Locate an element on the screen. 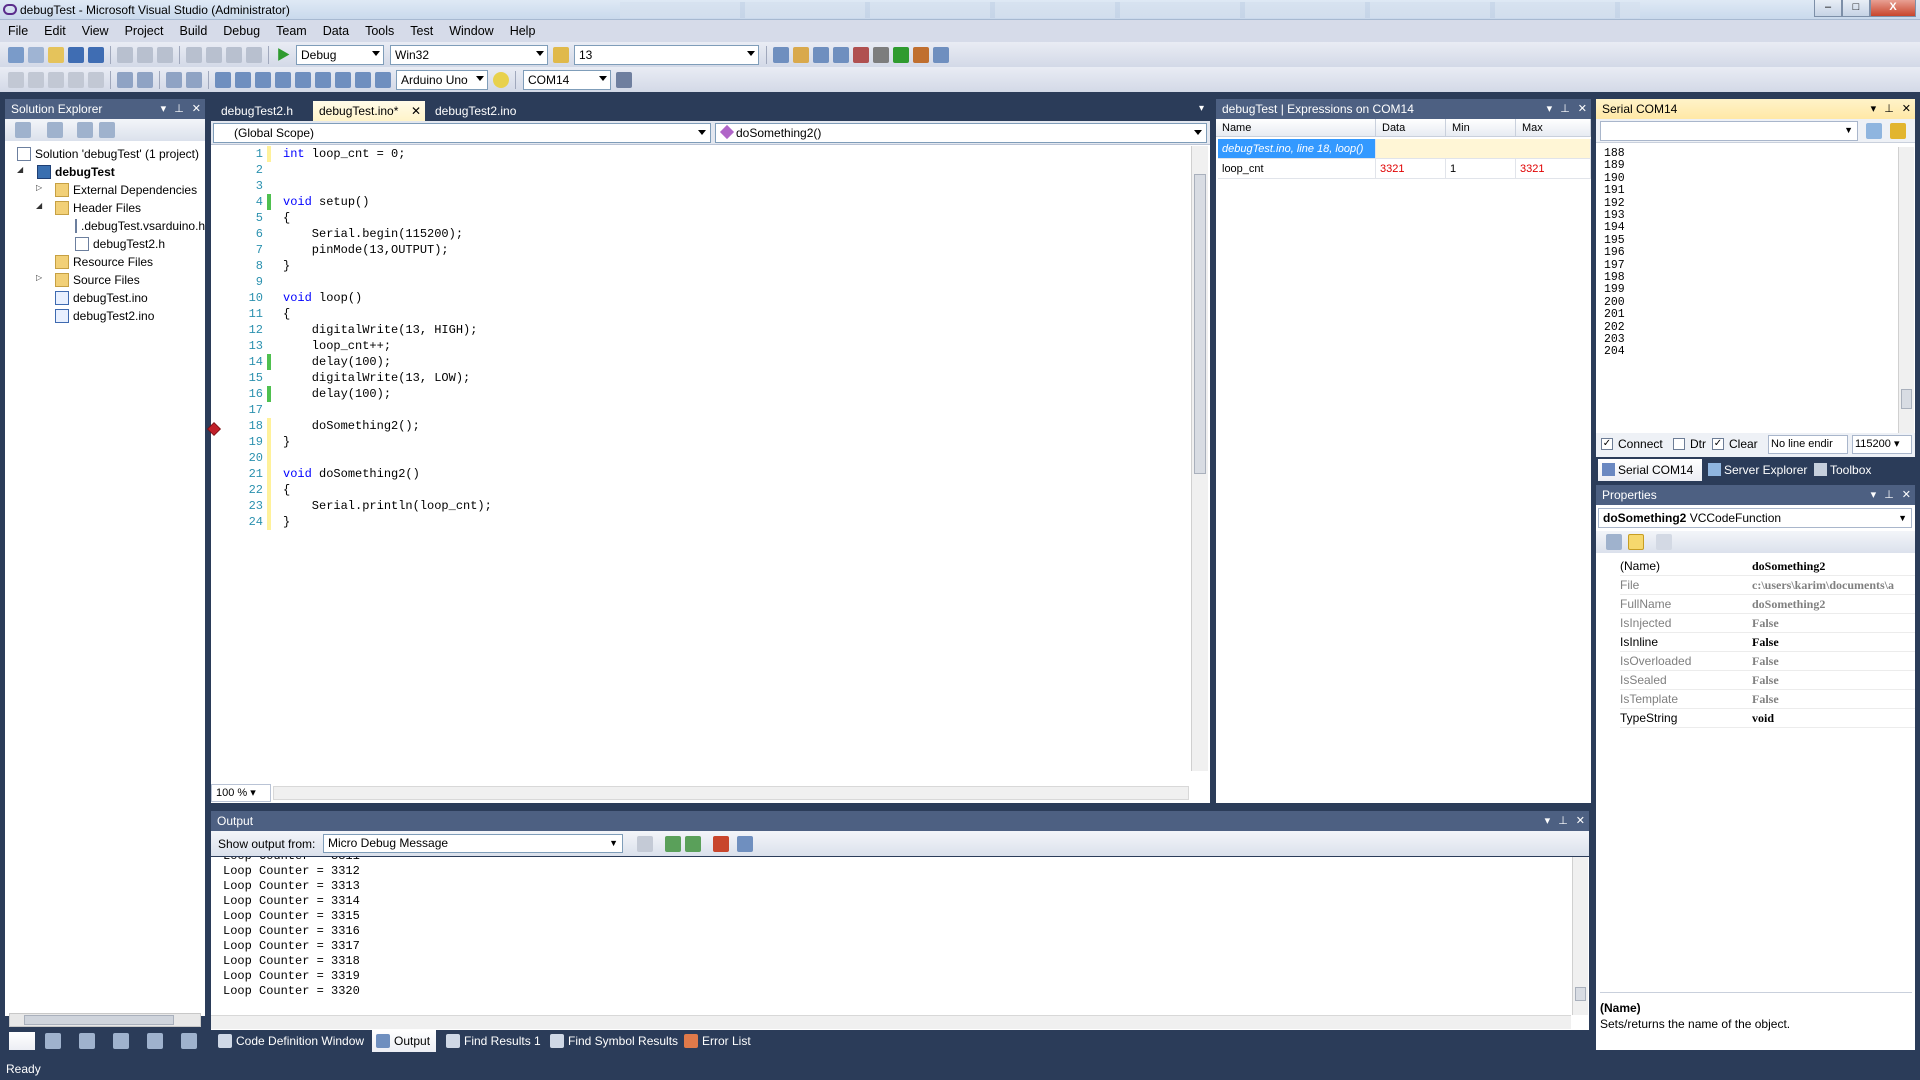 Image resolution: width=1920 pixels, height=1080 pixels. minimize-button: – is located at coordinates (1828, 8).